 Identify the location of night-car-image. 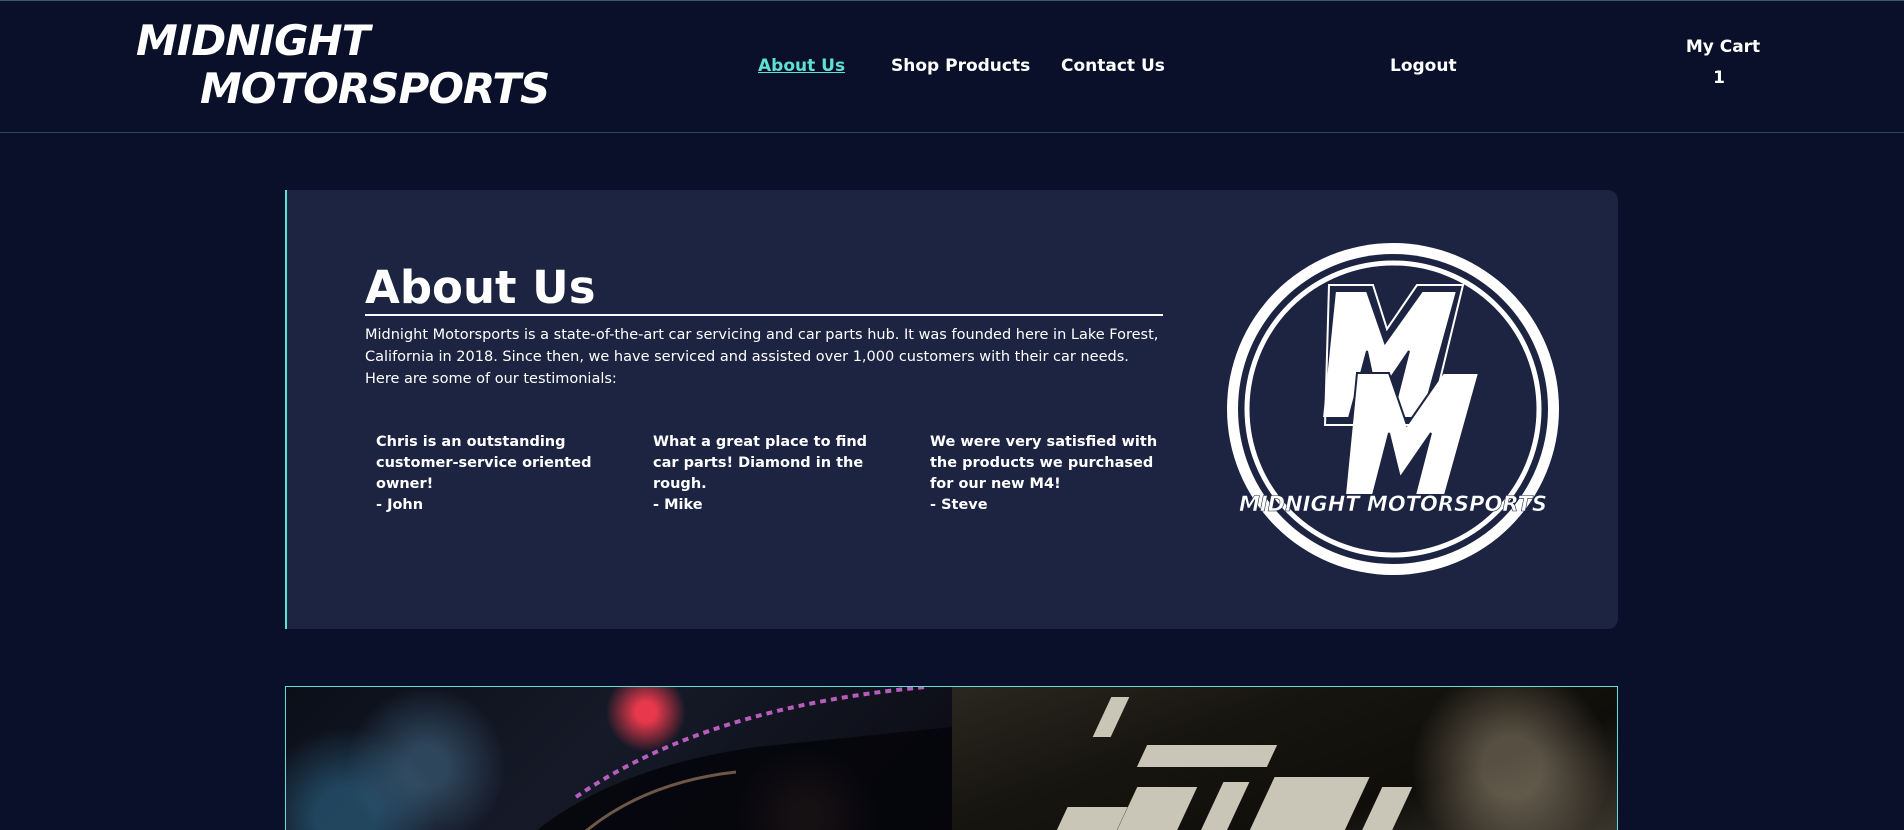
(744, 758).